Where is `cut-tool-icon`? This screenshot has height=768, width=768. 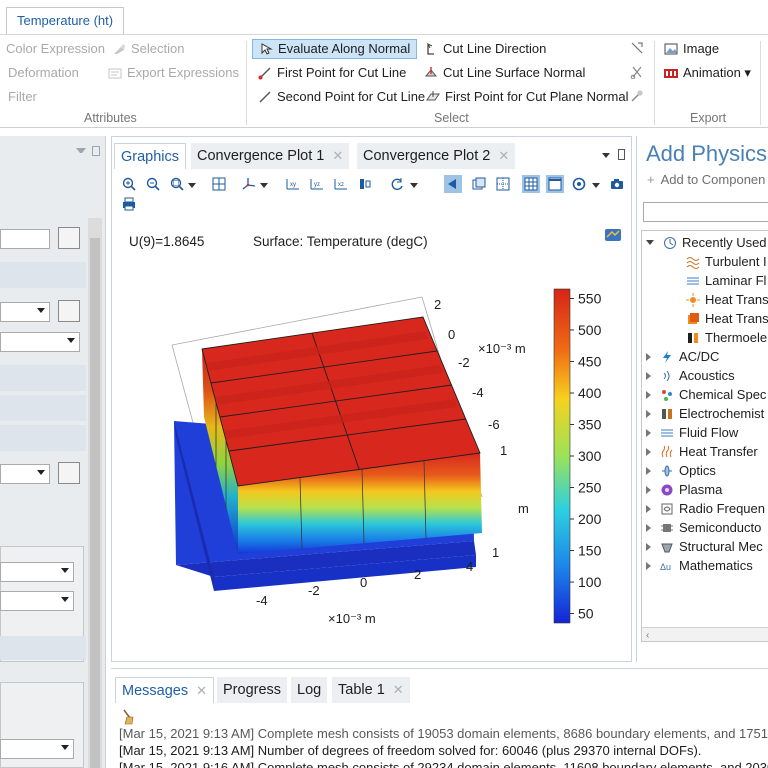 cut-tool-icon is located at coordinates (637, 72).